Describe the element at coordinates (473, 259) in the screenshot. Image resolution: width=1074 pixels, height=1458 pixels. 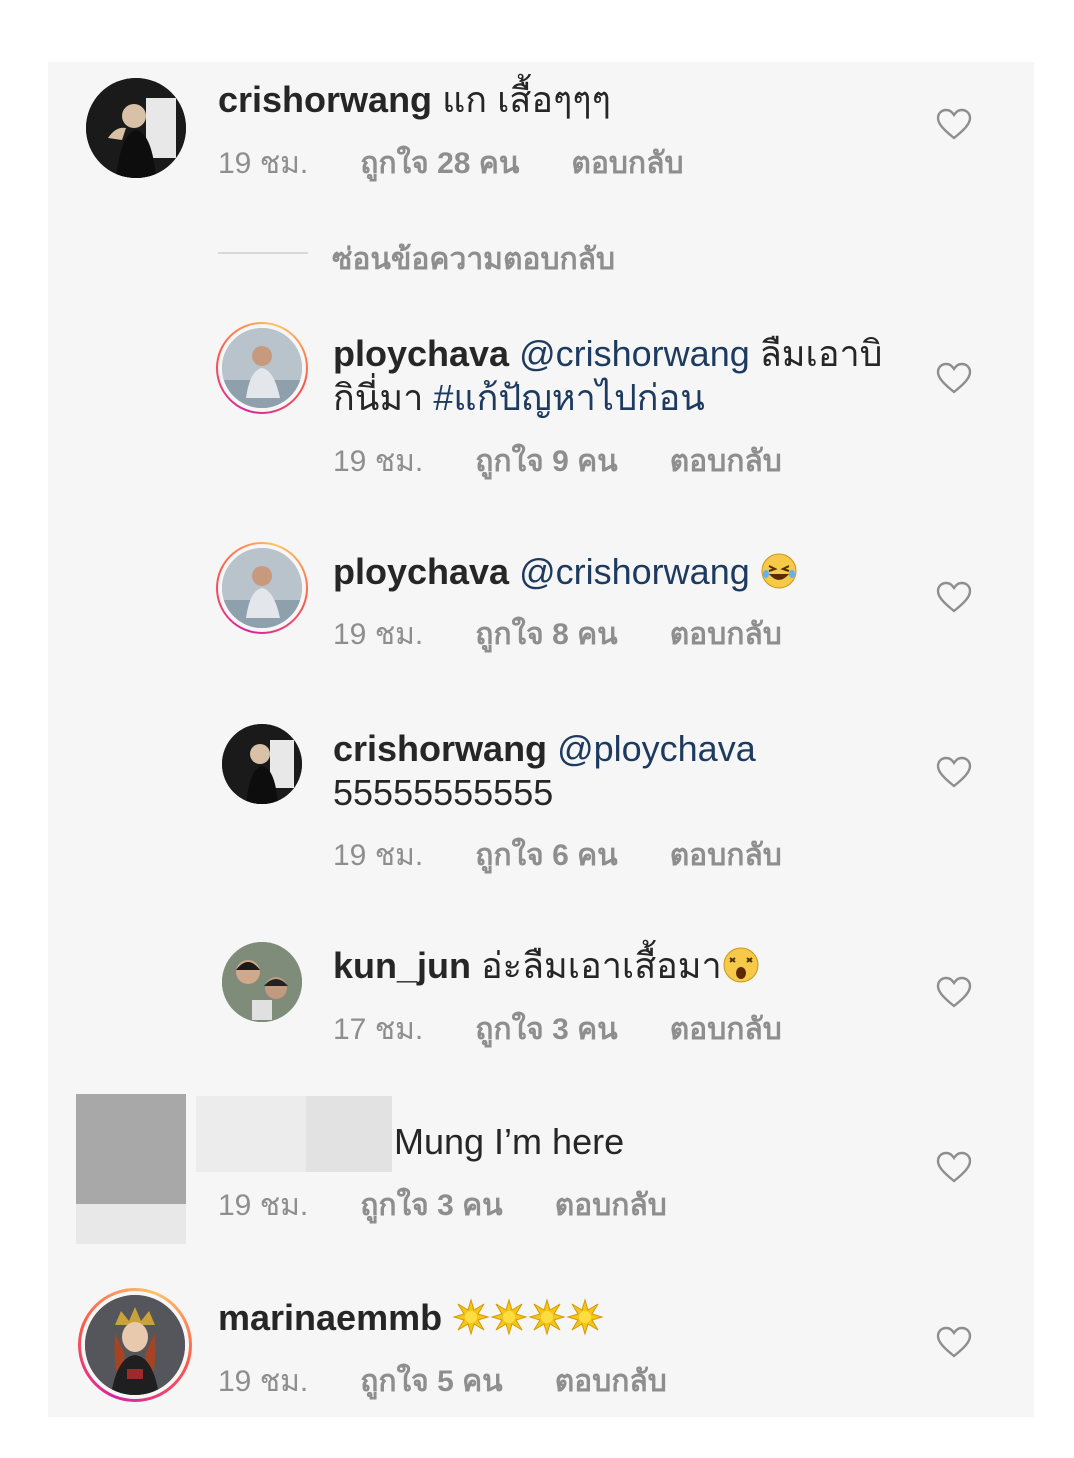
I see `hide-replies-button: ซ่อนข้อความตอบกลับ` at that location.